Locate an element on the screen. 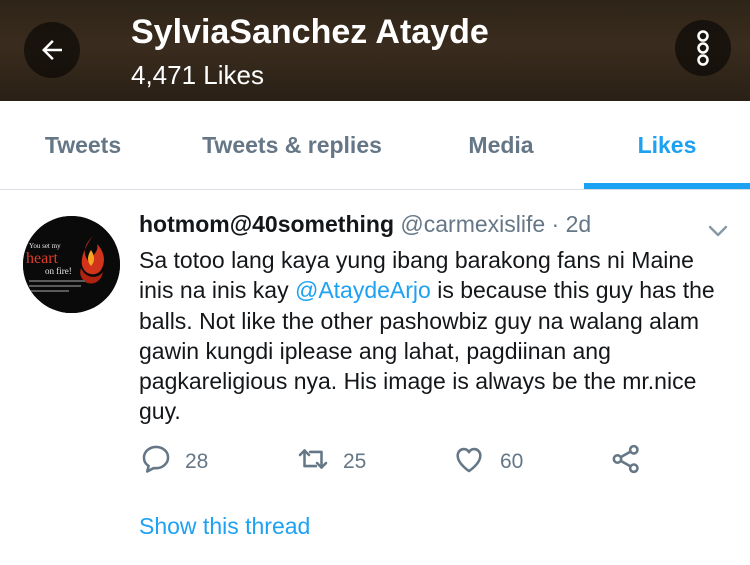 Image resolution: width=750 pixels, height=565 pixels. tweet-actions: 28 25 60 is located at coordinates (375, 462).